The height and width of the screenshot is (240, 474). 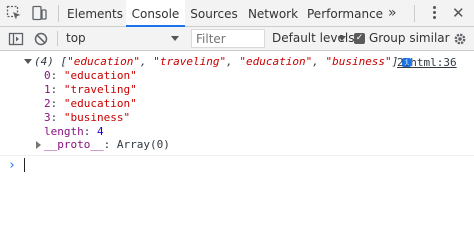 What do you see at coordinates (107, 145) in the screenshot?
I see `array-proto: __proto__: Array(0)` at bounding box center [107, 145].